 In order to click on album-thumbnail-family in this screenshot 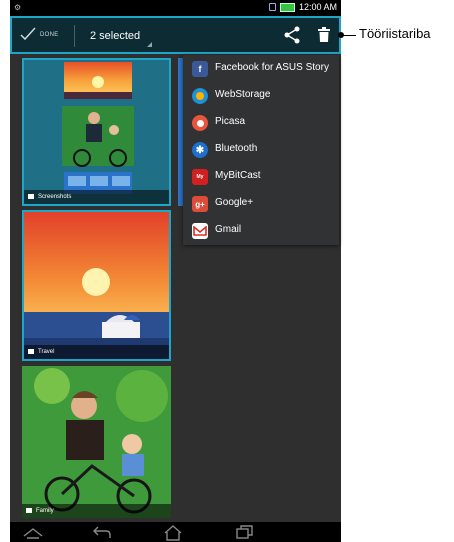, I will do `click(96, 442)`.